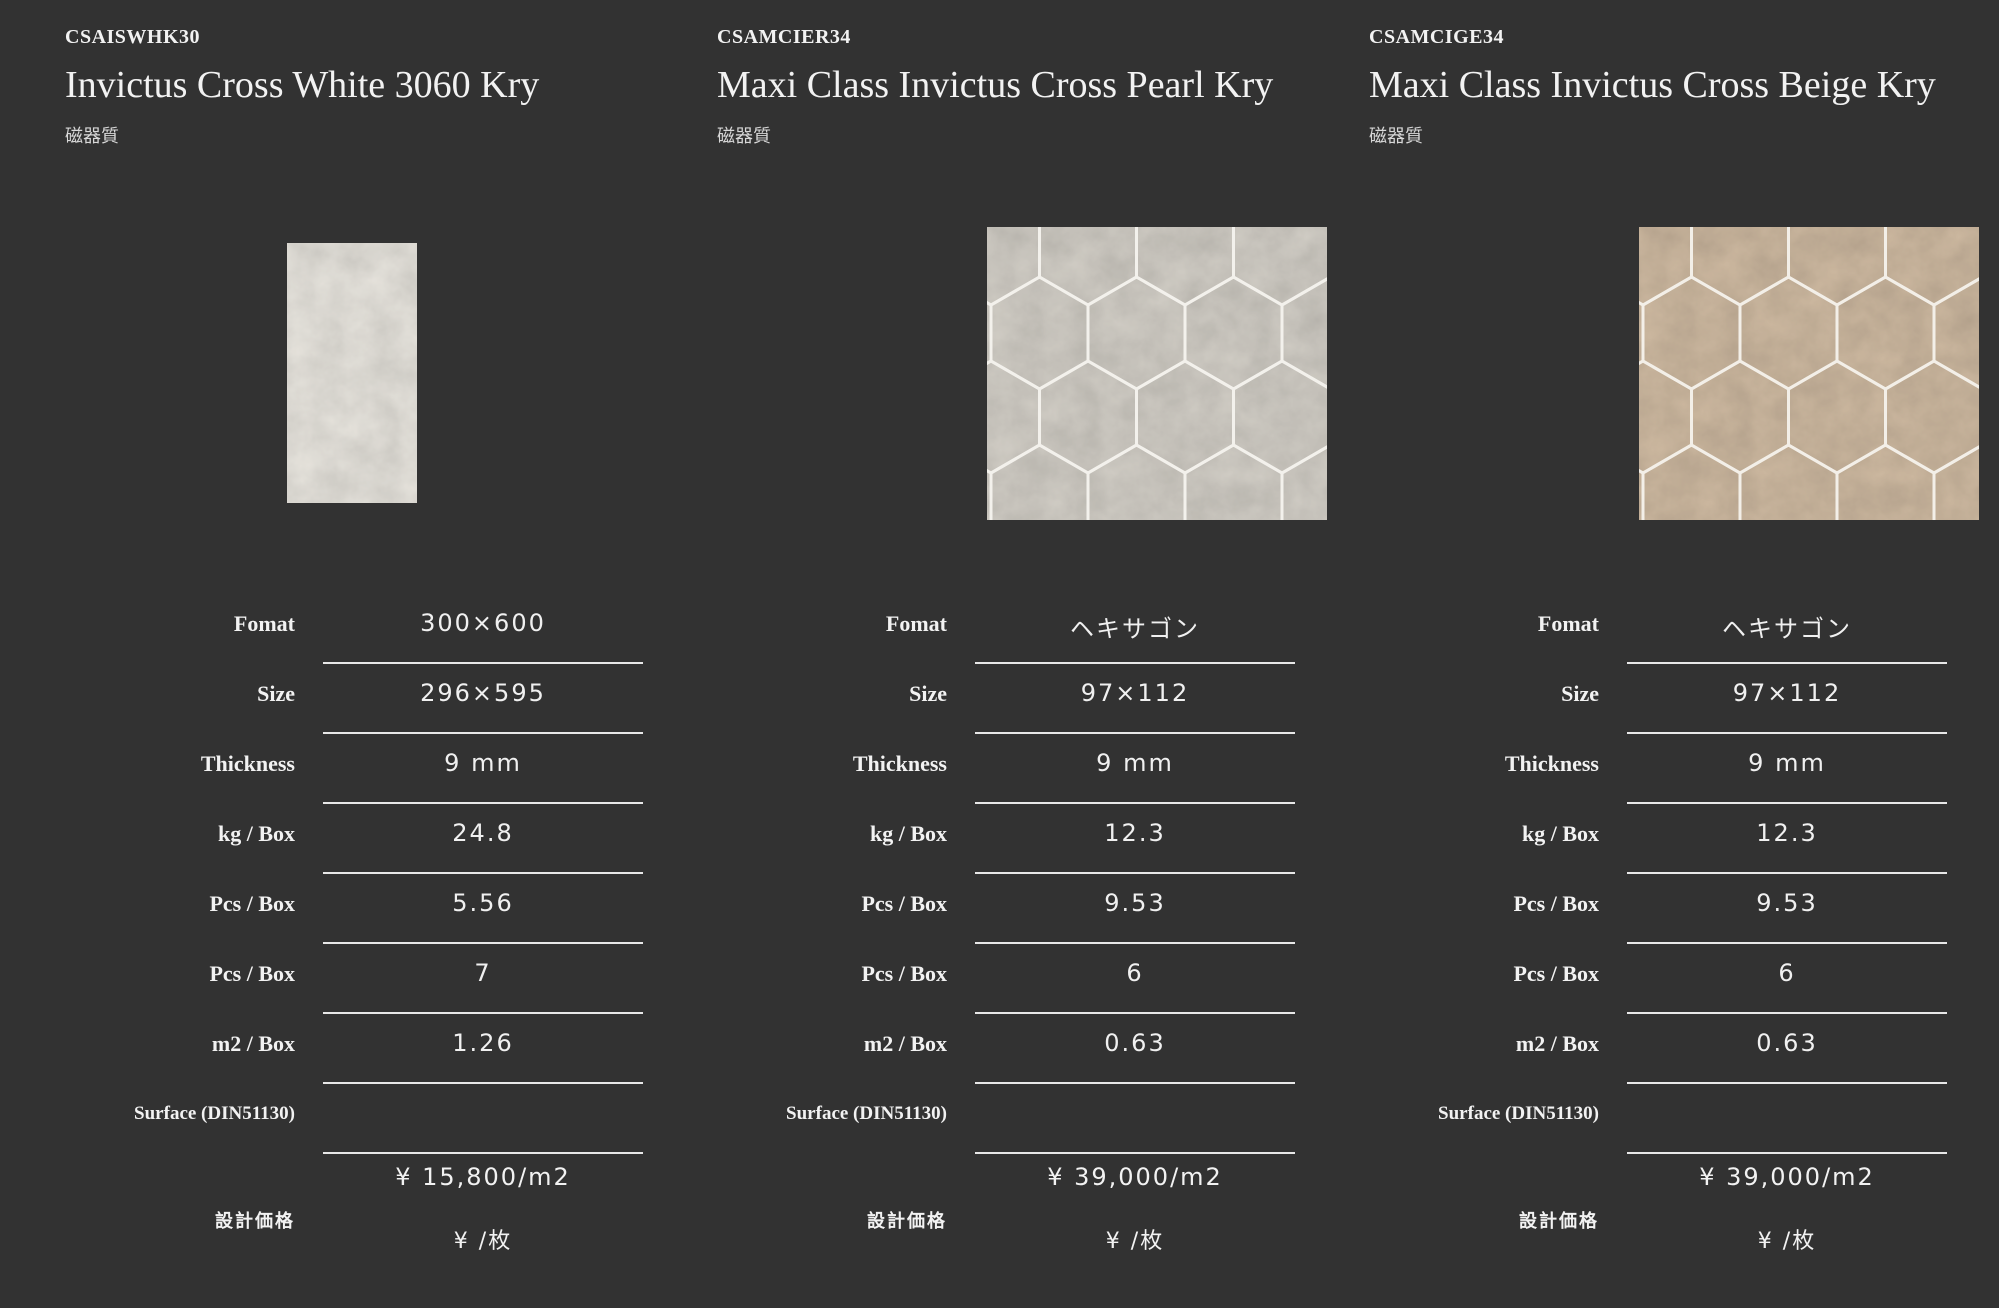 Image resolution: width=1999 pixels, height=1308 pixels. Describe the element at coordinates (133, 37) in the screenshot. I see `product-code: CSAISWHK30` at that location.